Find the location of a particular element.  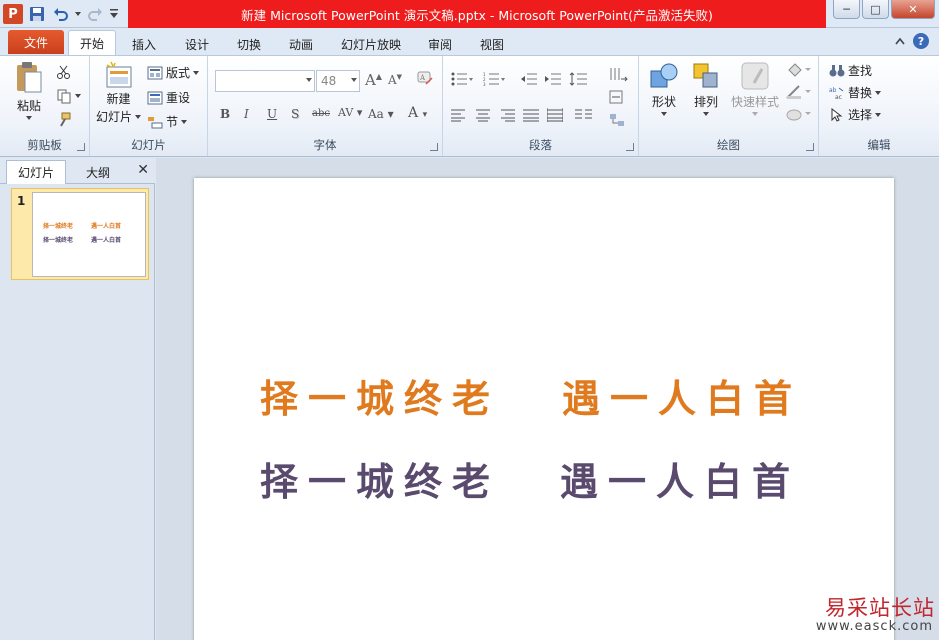

tab-view: 视图 is located at coordinates (492, 44).